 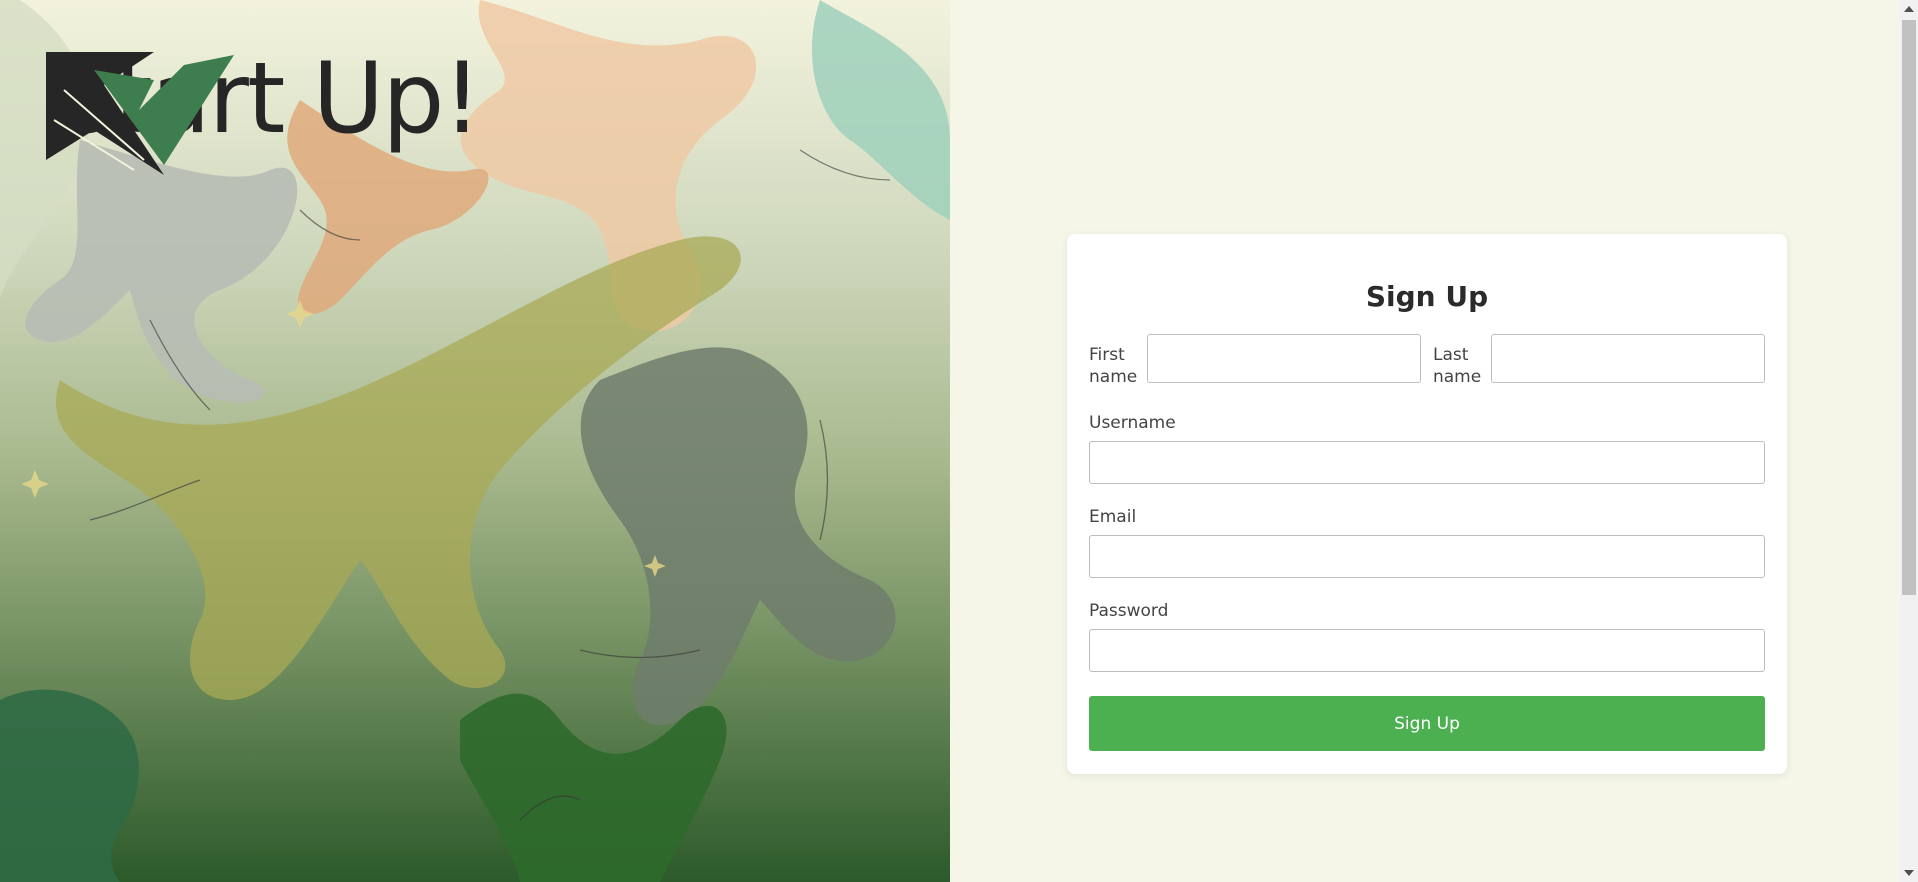 I want to click on vertical-scrollbar, so click(x=1909, y=441).